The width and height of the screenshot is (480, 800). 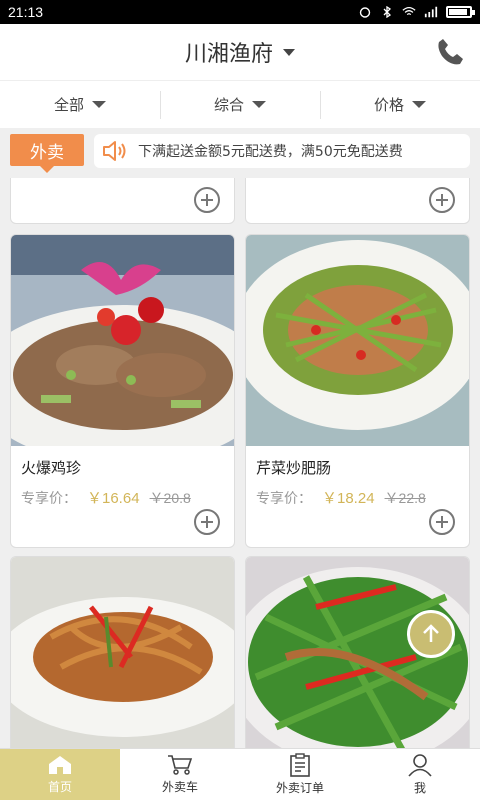 I want to click on filter-all: 全部, so click(x=80, y=104).